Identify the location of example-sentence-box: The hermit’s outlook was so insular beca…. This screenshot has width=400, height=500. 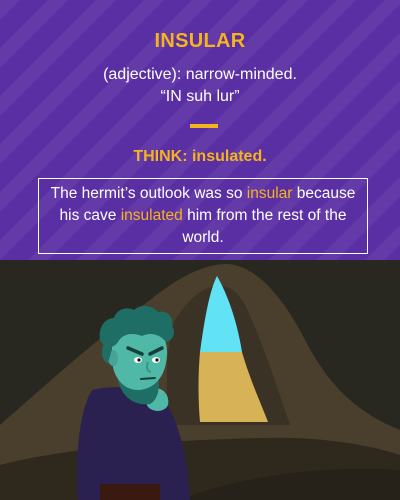
(203, 216).